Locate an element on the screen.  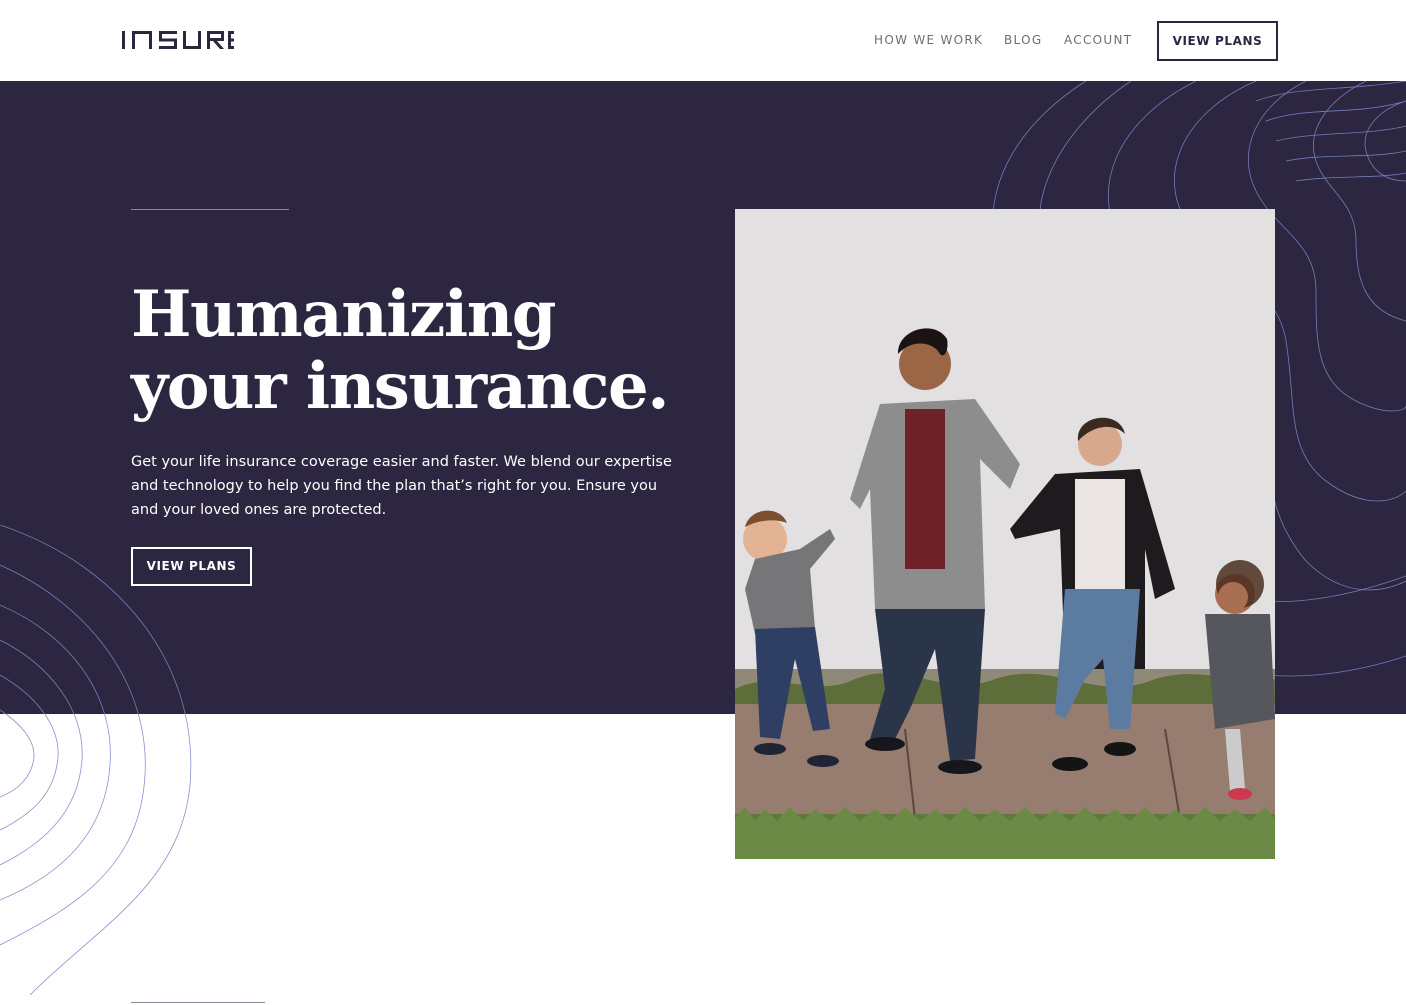
hero-title-line-2: your insurance. is located at coordinates (400, 386).